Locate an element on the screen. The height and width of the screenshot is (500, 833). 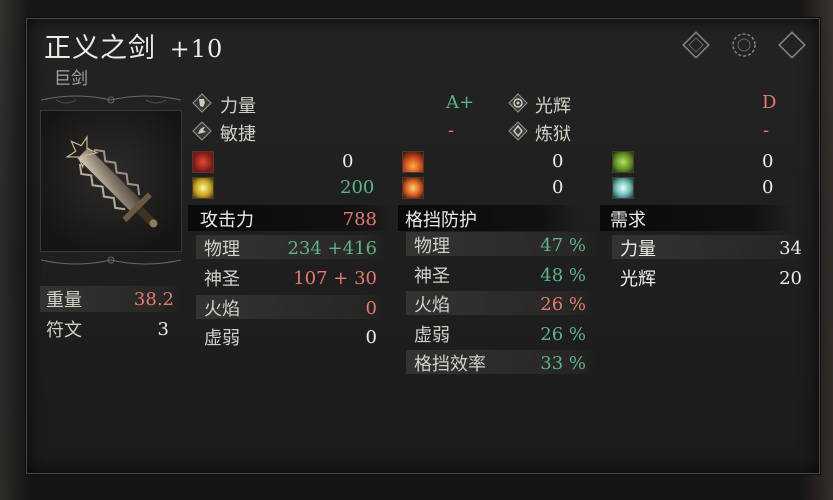
attack-row-label: 虚弱 is located at coordinates (222, 338).